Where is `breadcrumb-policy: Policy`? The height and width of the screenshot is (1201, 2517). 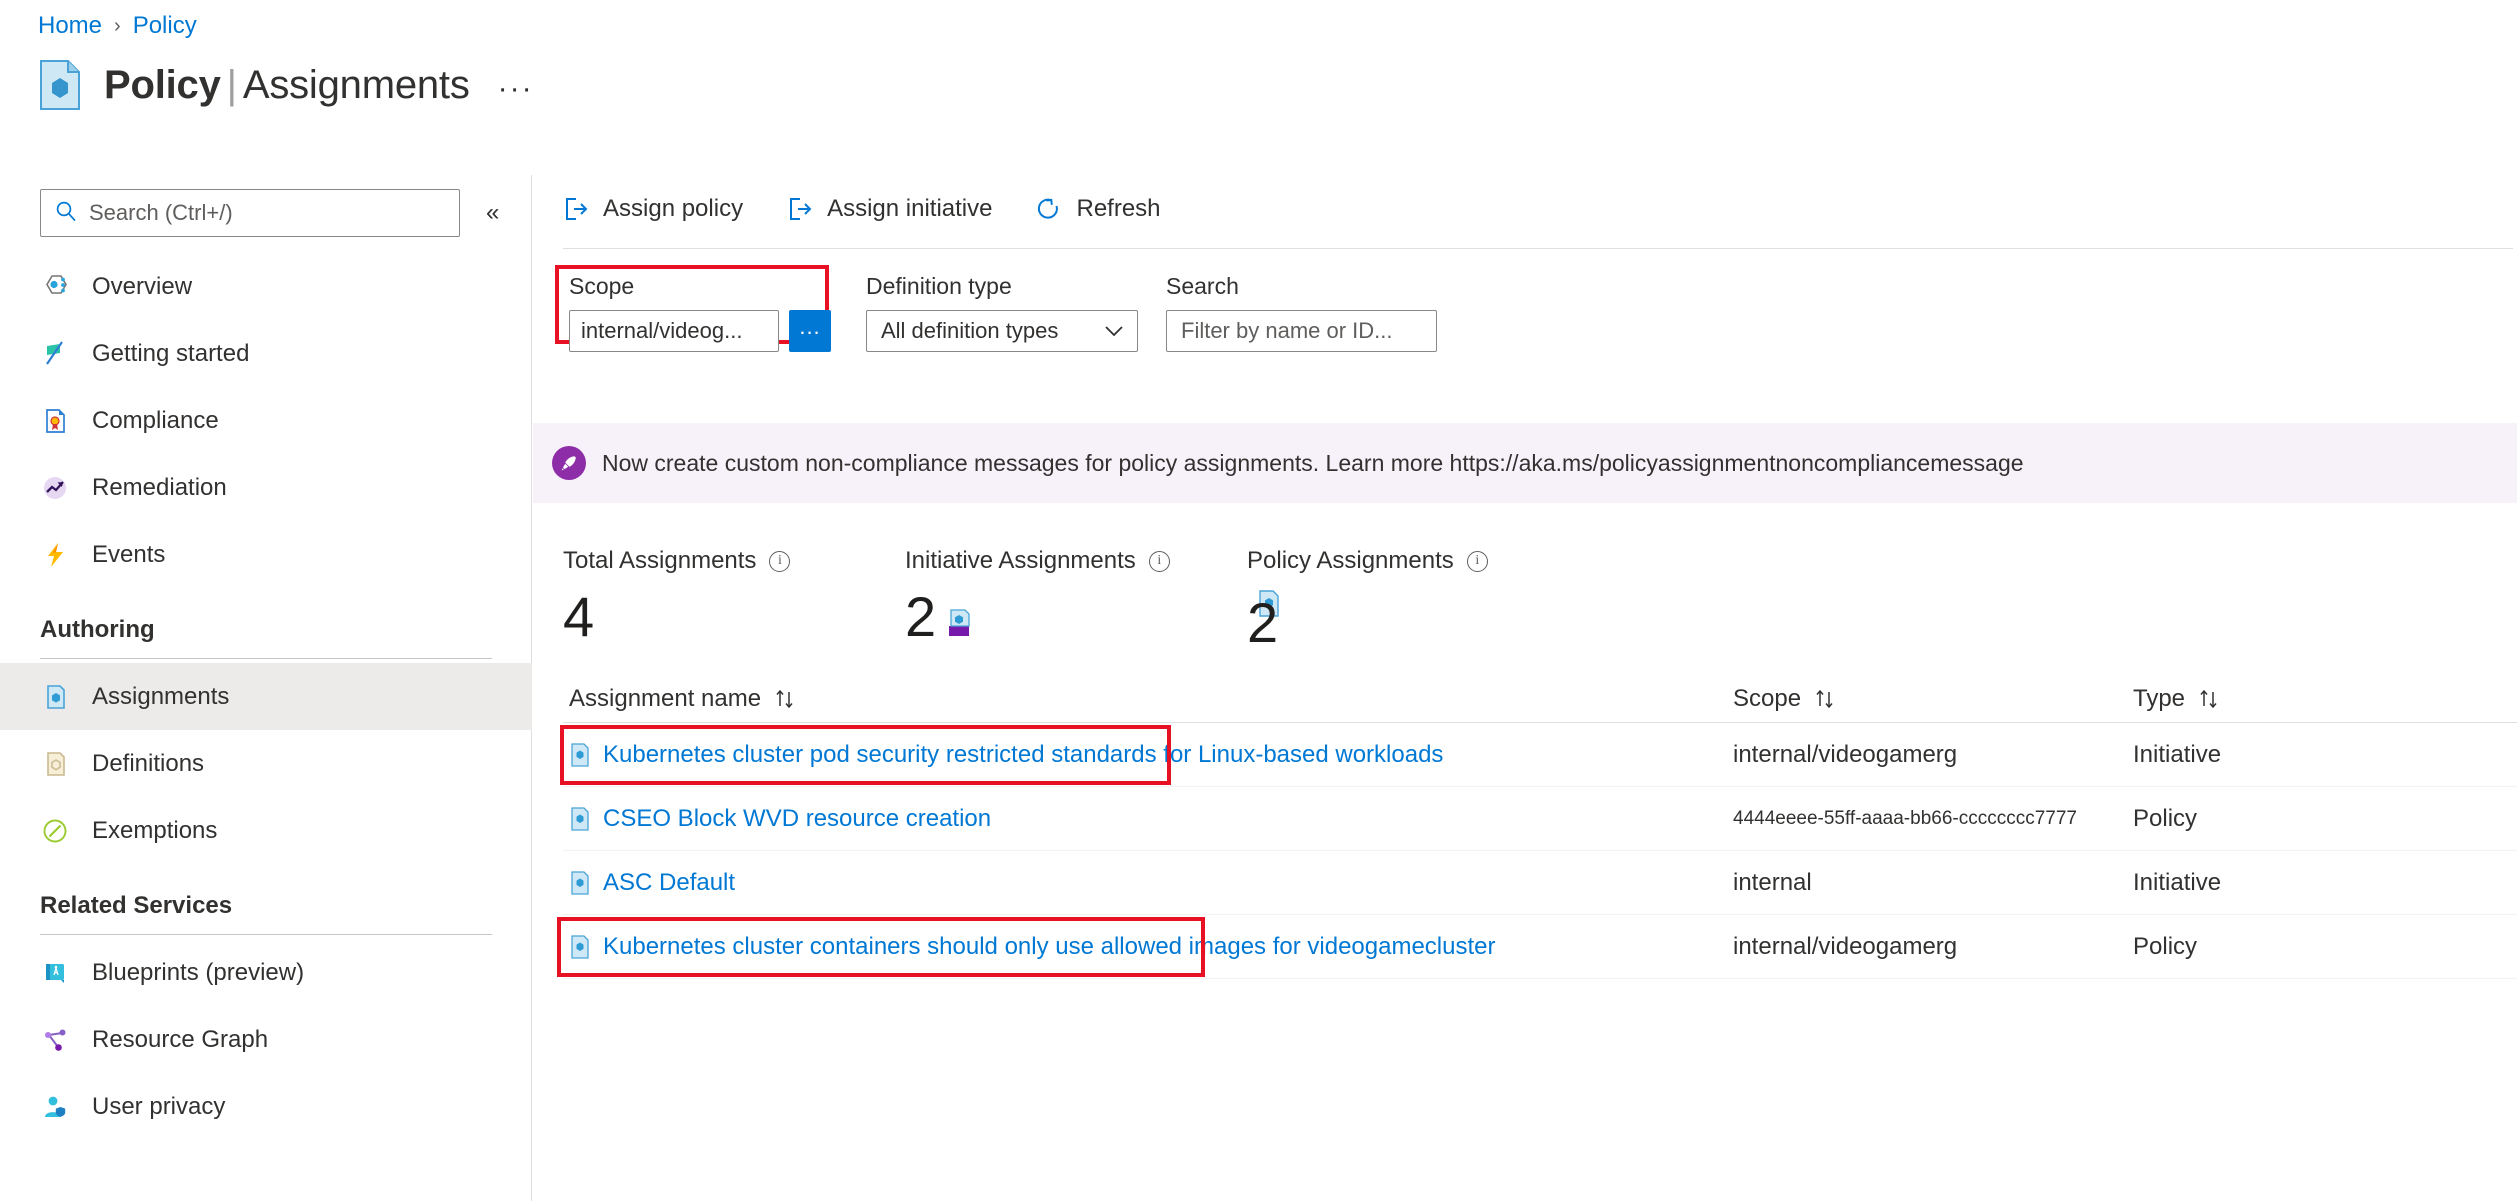 breadcrumb-policy: Policy is located at coordinates (165, 26).